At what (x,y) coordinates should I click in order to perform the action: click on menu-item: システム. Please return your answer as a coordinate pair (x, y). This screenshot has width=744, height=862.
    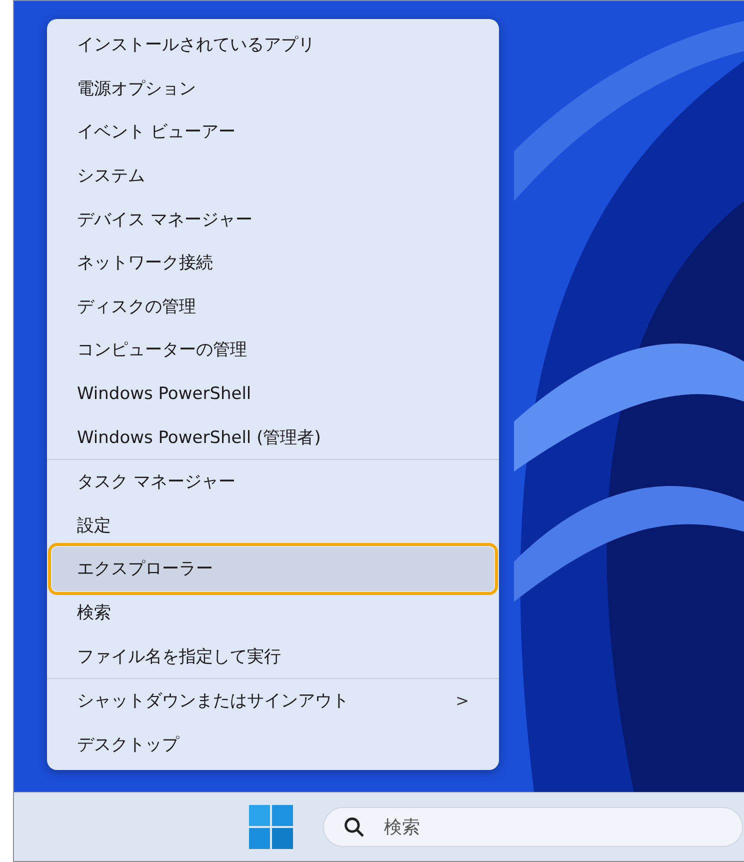
    Looking at the image, I should click on (273, 176).